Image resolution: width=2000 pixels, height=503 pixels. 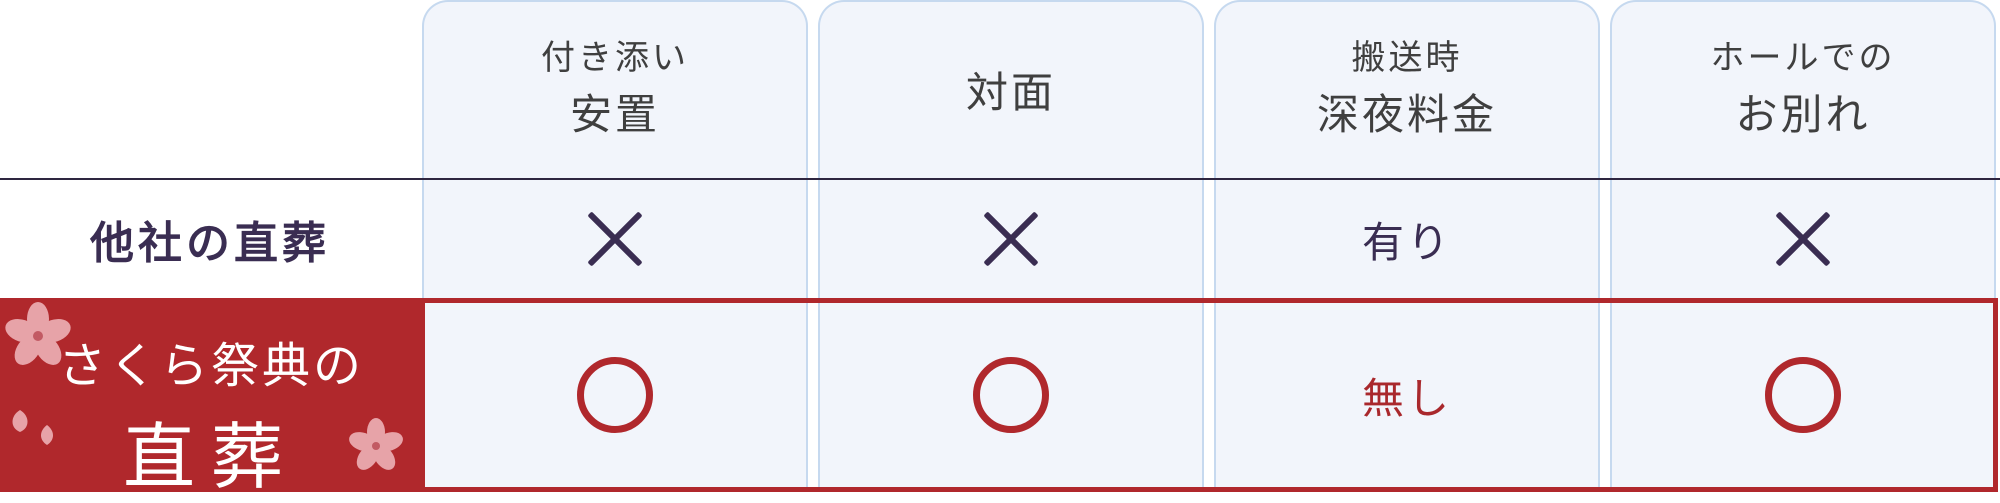 What do you see at coordinates (614, 114) in the screenshot?
I see `header-line2: 安置` at bounding box center [614, 114].